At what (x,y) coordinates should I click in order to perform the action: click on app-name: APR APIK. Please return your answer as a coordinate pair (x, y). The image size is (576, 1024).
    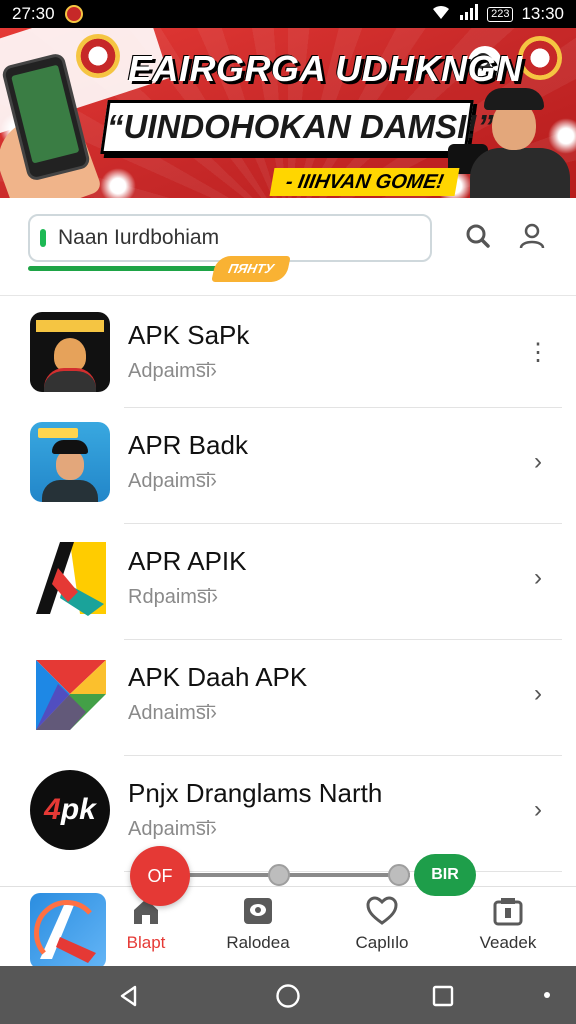
    Looking at the image, I should click on (187, 561).